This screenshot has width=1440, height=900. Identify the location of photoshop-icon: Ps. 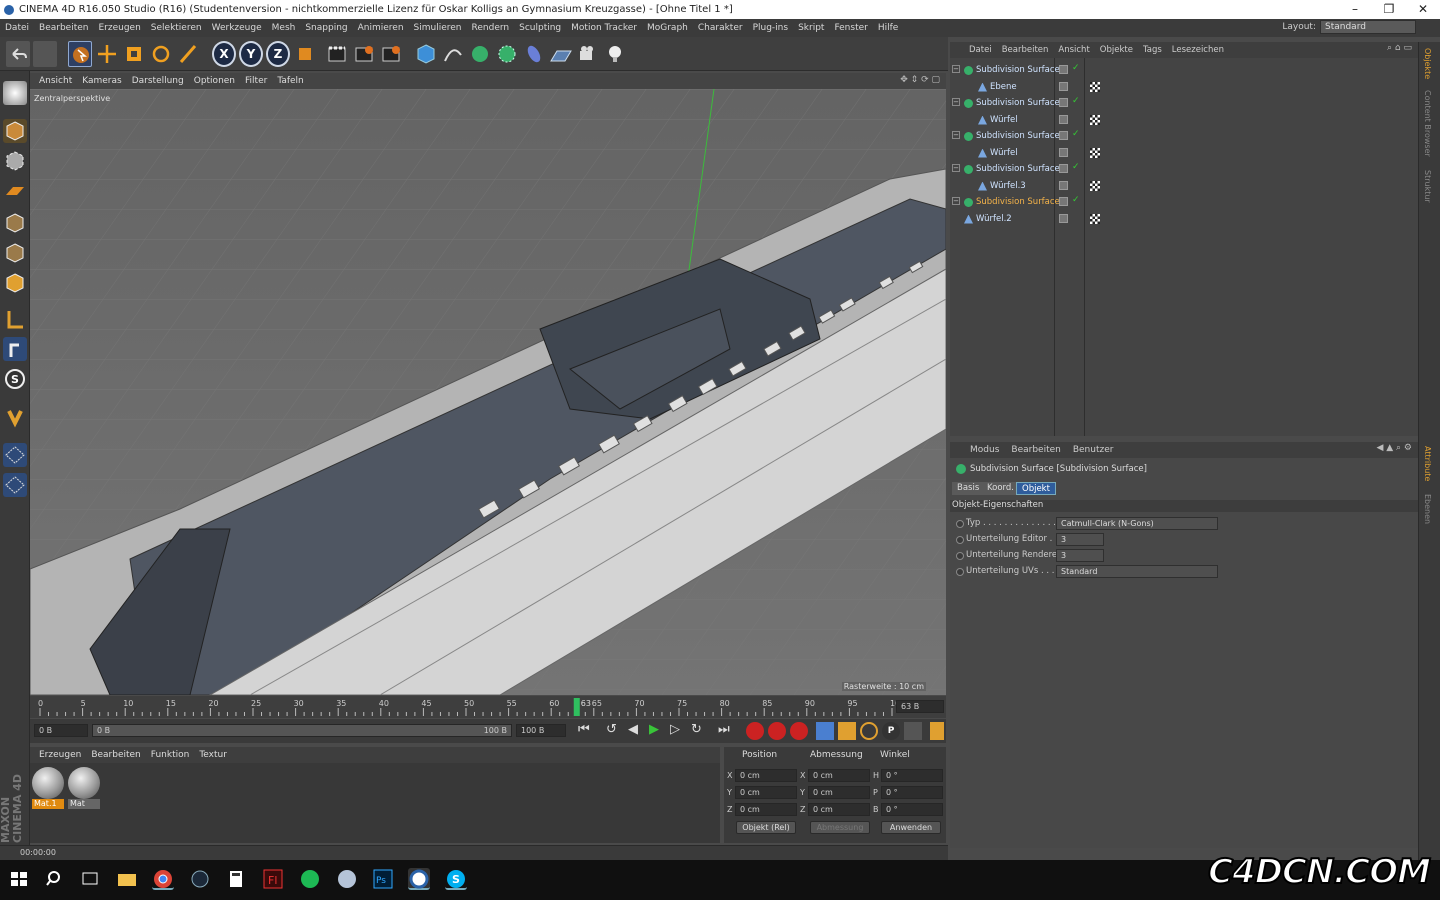
(383, 879).